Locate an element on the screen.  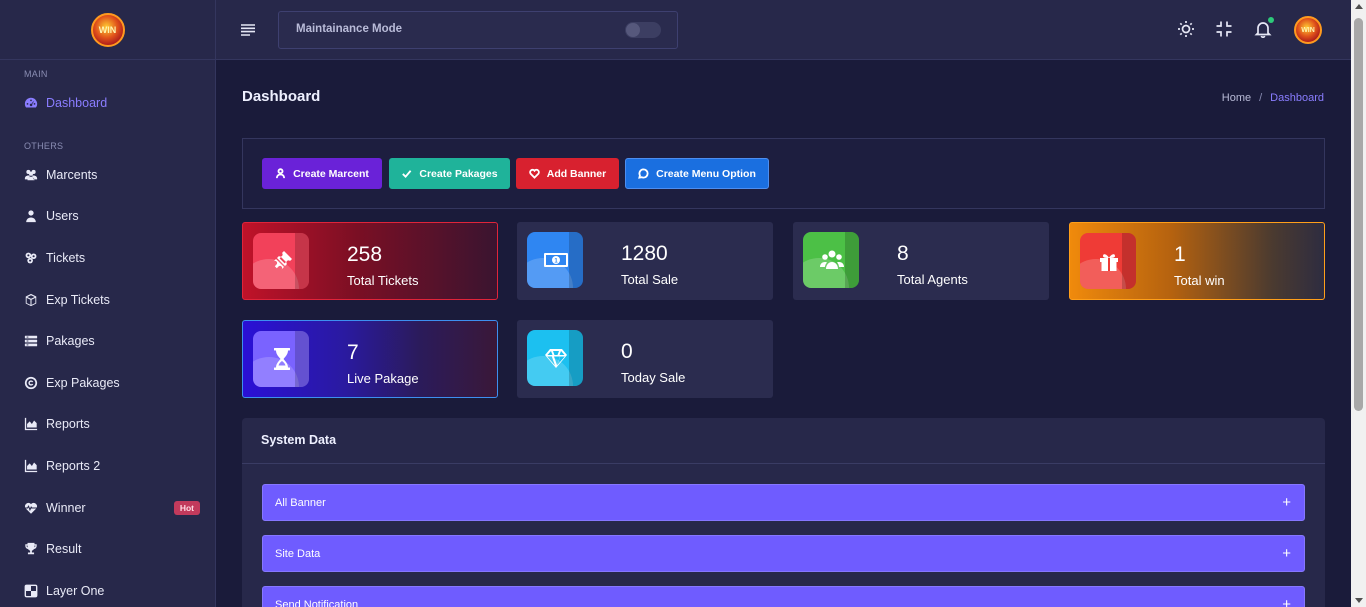
stat-card-total-win: 1 Total win is located at coordinates (1197, 261).